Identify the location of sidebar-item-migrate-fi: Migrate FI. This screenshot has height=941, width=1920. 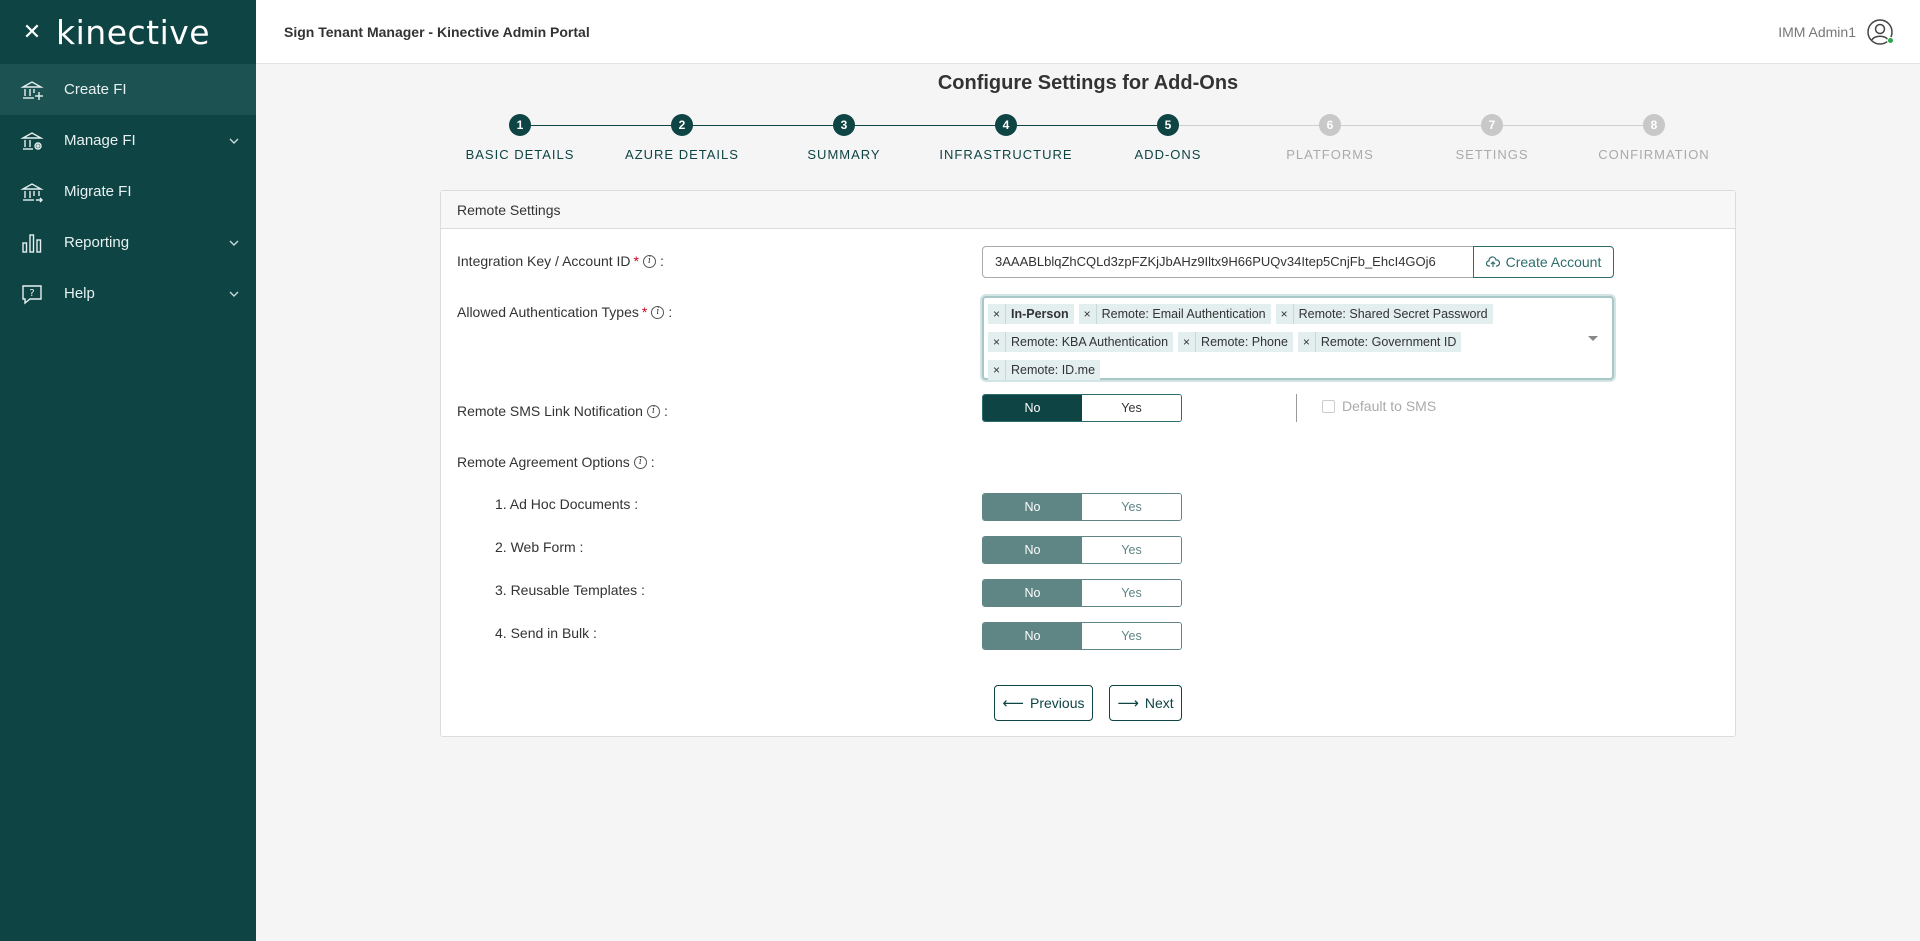
(128, 191).